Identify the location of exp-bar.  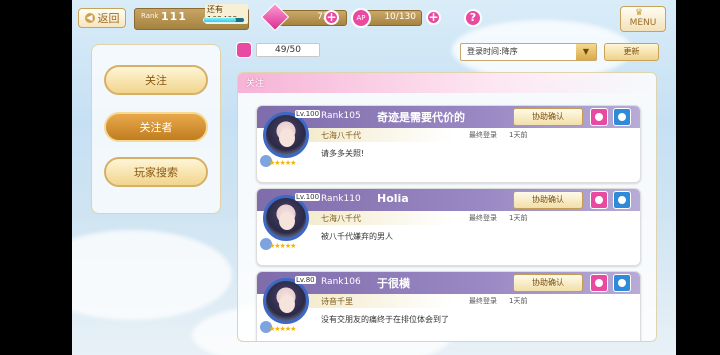
(224, 20).